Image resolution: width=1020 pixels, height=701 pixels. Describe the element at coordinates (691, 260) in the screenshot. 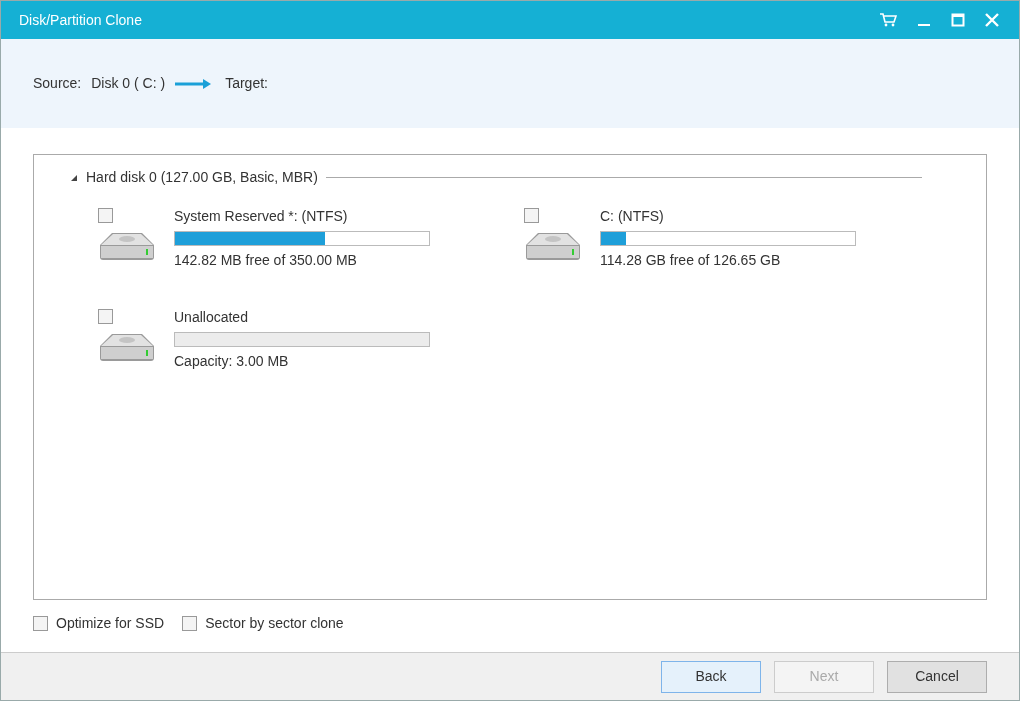

I see `partition-size: 114.28 GB free of 126.65 GB` at that location.